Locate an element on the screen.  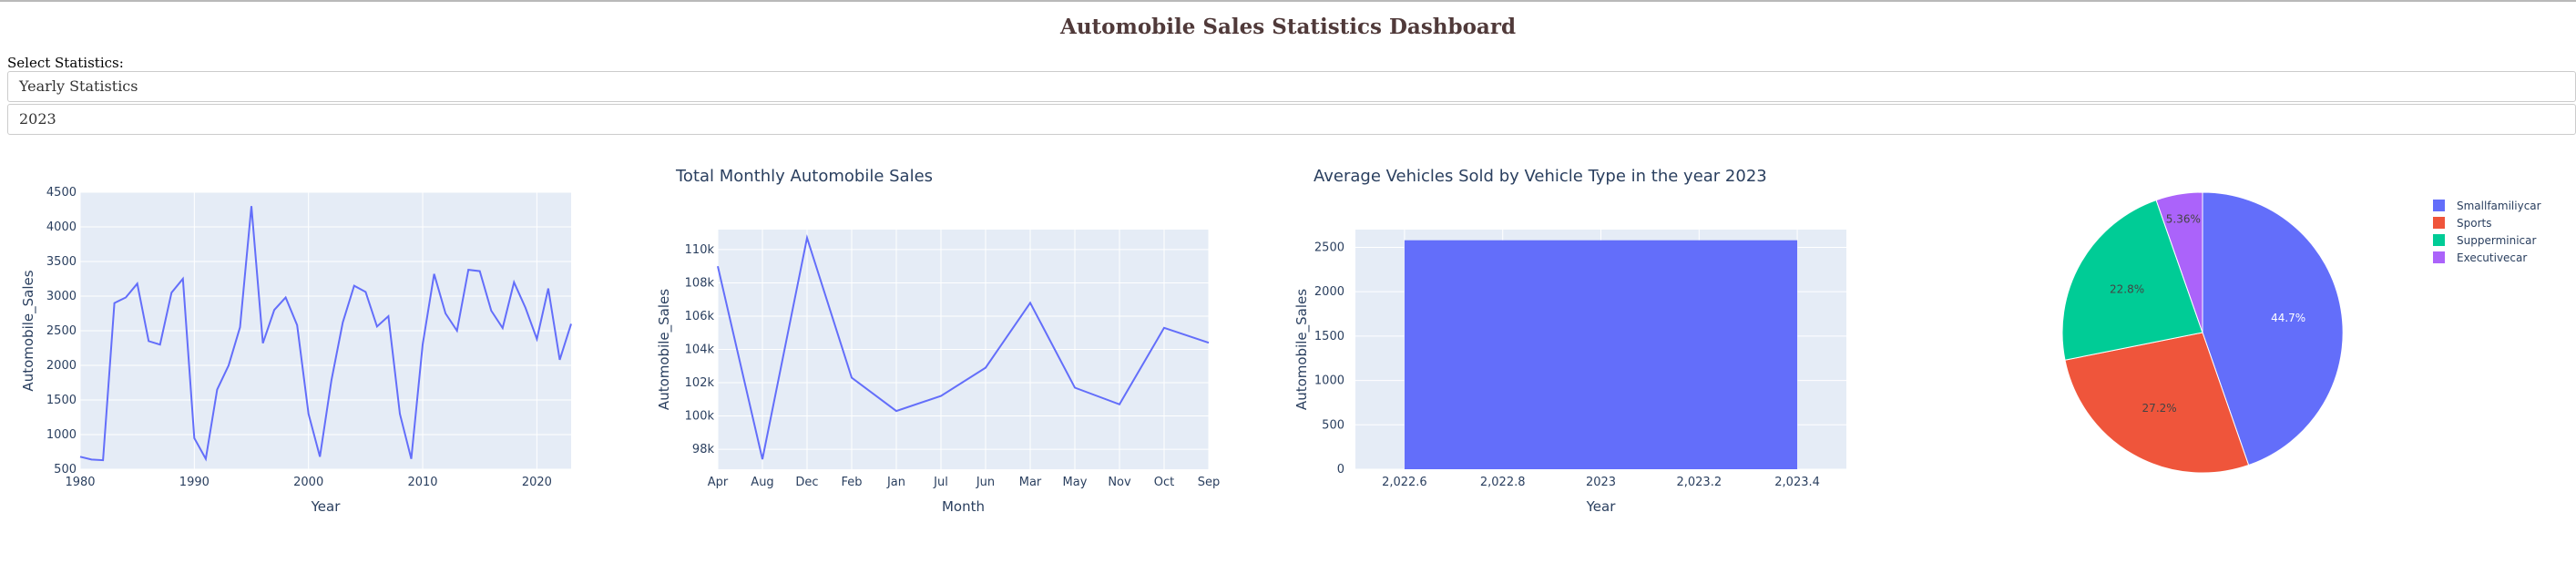
pie-slice-label: 5.36% is located at coordinates (2183, 220).